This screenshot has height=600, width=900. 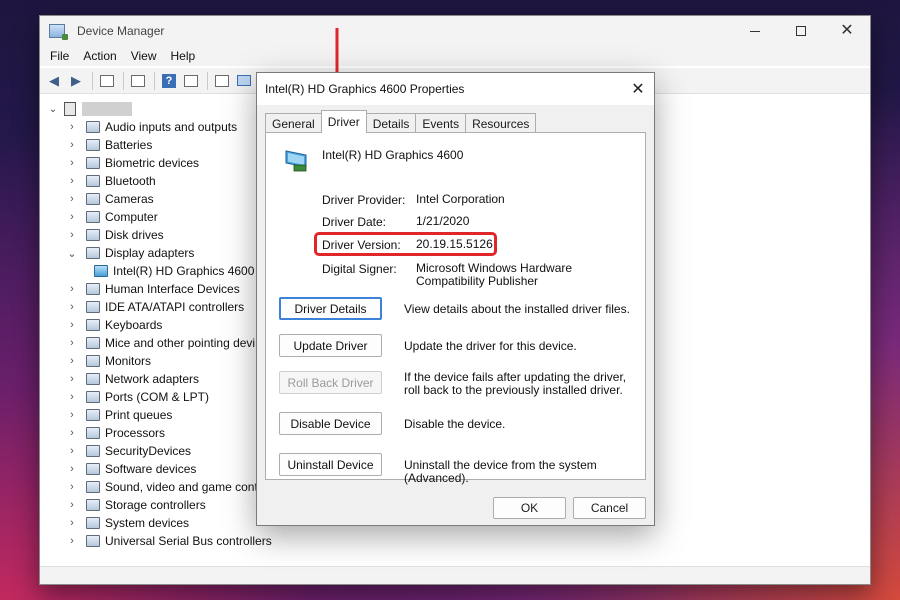 I want to click on tree-category-label: Print queues, so click(x=139, y=415).